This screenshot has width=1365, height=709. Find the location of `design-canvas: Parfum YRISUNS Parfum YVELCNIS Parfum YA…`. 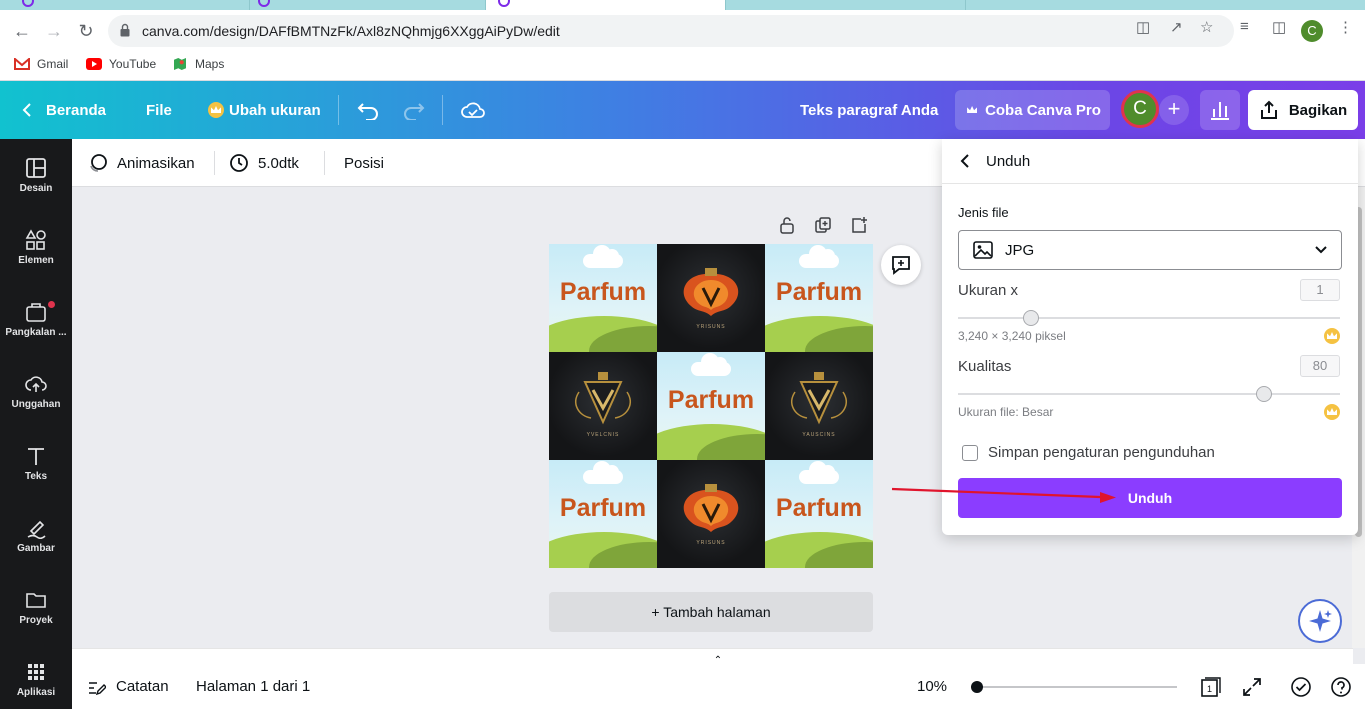

design-canvas: Parfum YRISUNS Parfum YVELCNIS Parfum YA… is located at coordinates (711, 406).